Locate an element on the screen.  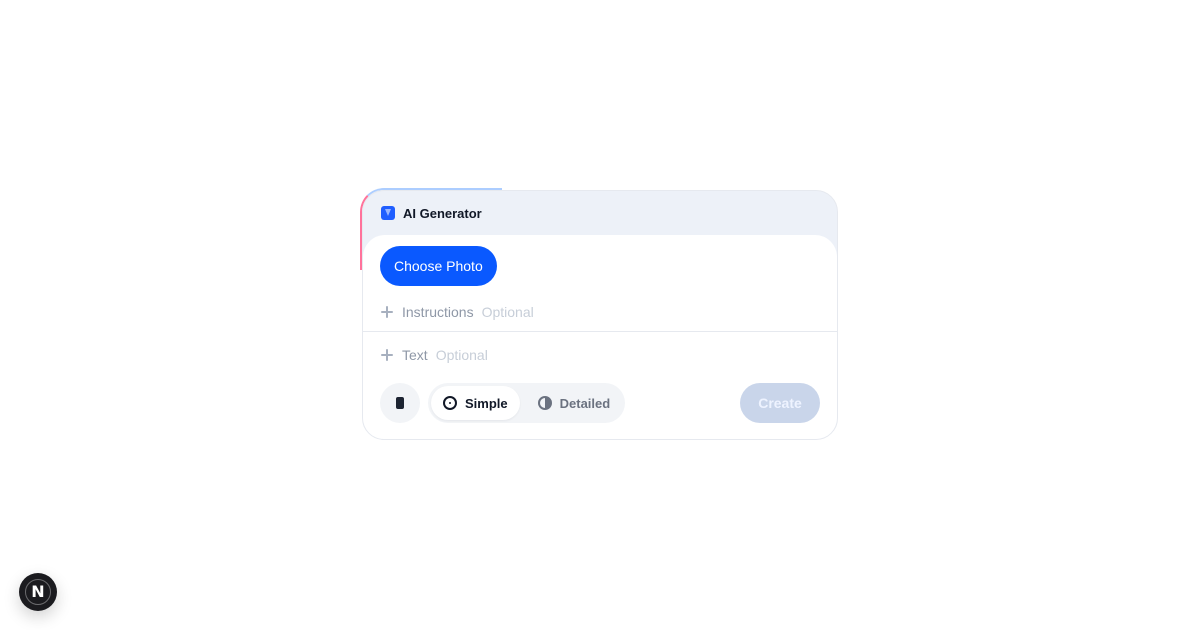
card-header: AI Generator is located at coordinates (600, 213).